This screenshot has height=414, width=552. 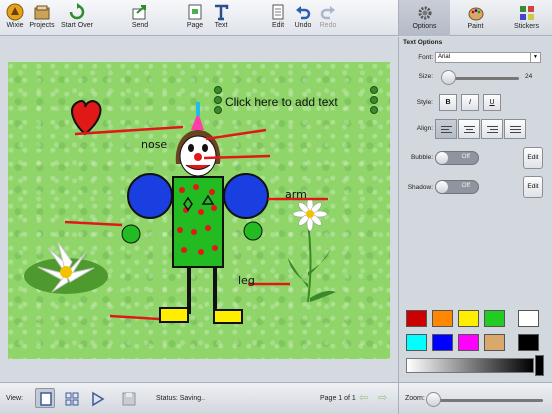 What do you see at coordinates (198, 157) in the screenshot?
I see `clown-nose` at bounding box center [198, 157].